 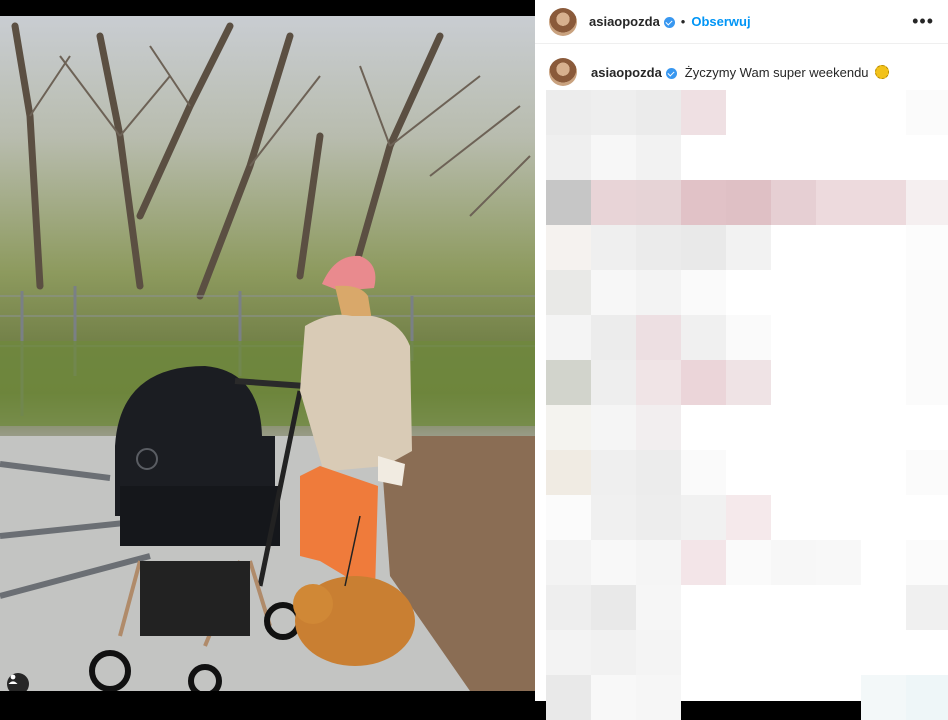 What do you see at coordinates (671, 73) in the screenshot?
I see `caption-verified-badge-icon` at bounding box center [671, 73].